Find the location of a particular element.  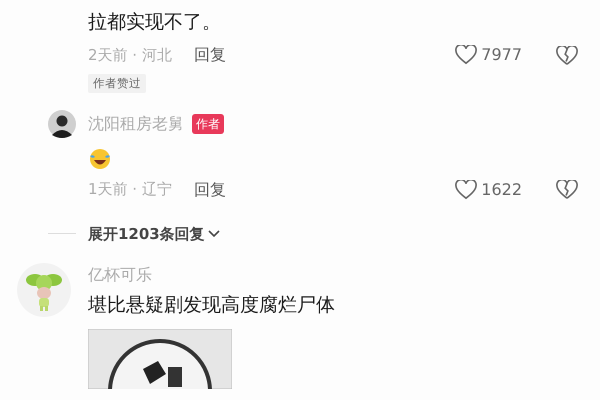

laughing-emoji-icon is located at coordinates (100, 158).